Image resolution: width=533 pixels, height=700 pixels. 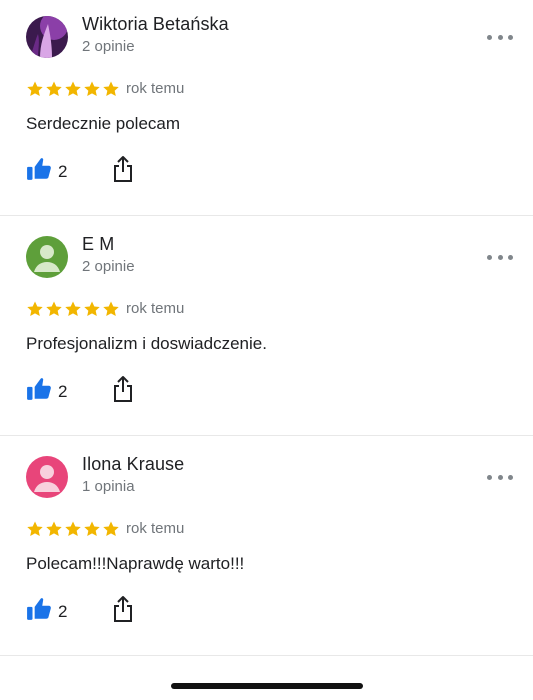 I want to click on photo-avatar-image, so click(x=47, y=37).